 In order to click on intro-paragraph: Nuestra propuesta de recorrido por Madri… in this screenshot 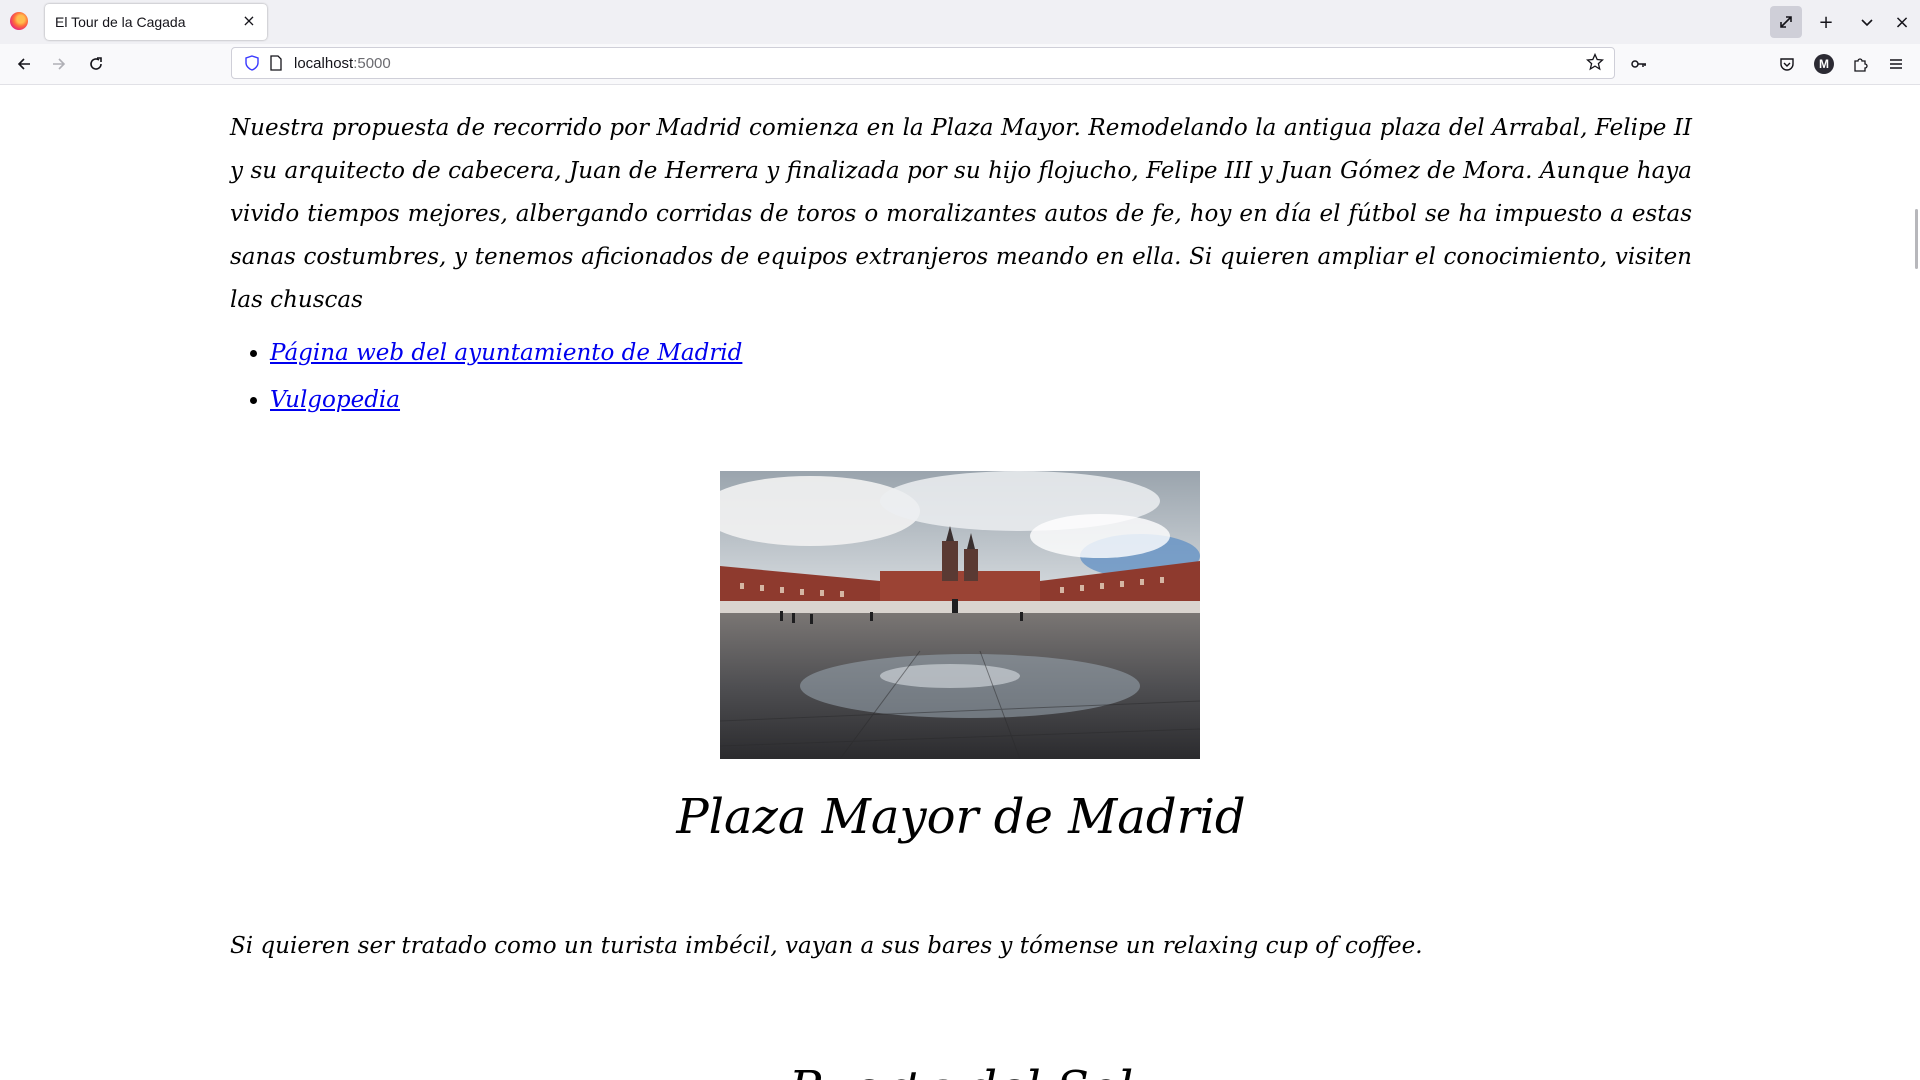, I will do `click(961, 214)`.